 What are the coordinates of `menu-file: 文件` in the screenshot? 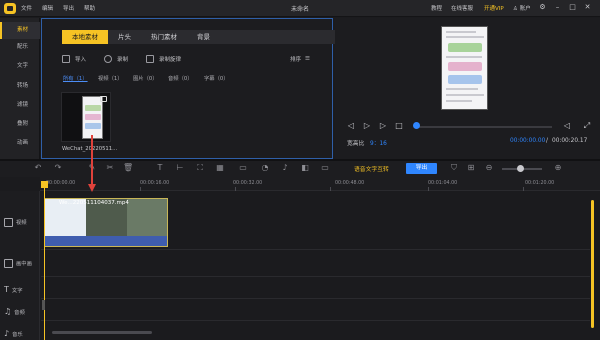 It's located at (26, 8).